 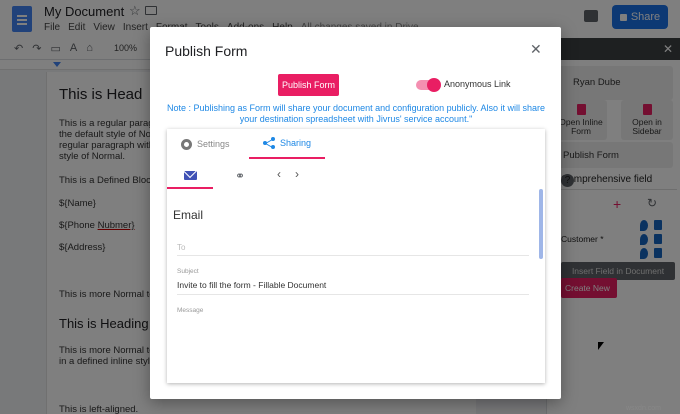 I want to click on subtab-email, so click(x=190, y=176).